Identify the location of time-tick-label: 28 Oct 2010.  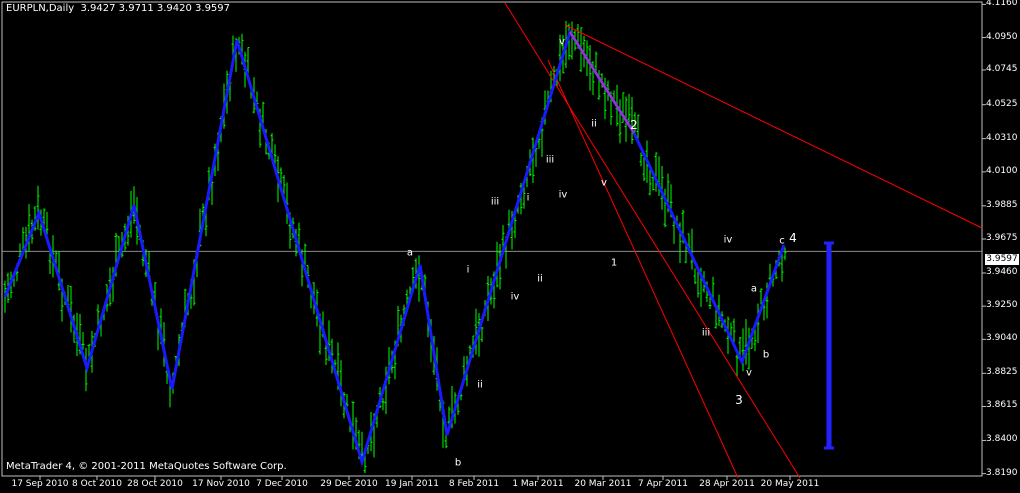
(155, 484).